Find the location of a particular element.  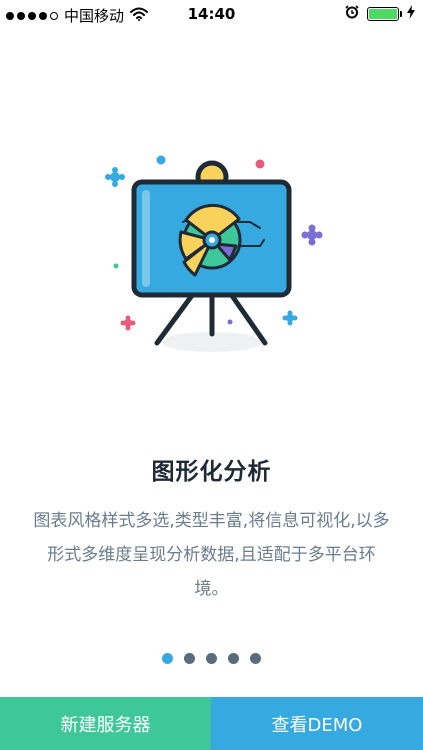

new-server-button: 新建服务器 is located at coordinates (105, 723).